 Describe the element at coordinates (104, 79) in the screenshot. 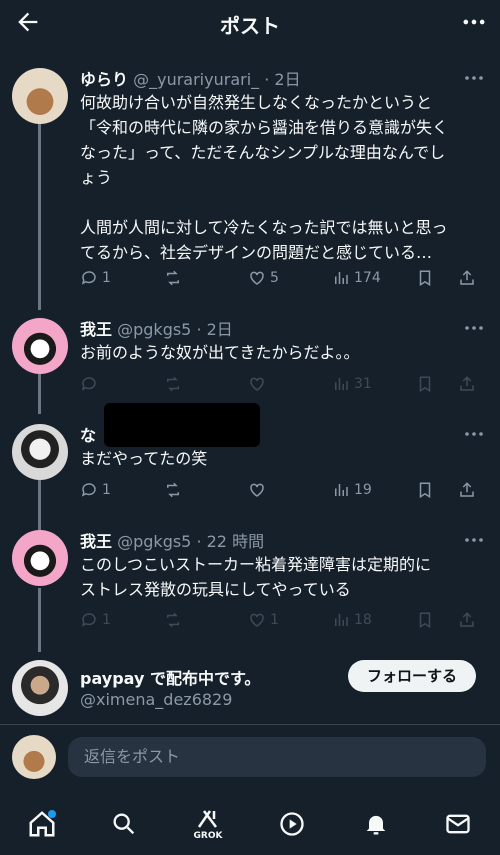

I see `author-name: ゆらり` at that location.